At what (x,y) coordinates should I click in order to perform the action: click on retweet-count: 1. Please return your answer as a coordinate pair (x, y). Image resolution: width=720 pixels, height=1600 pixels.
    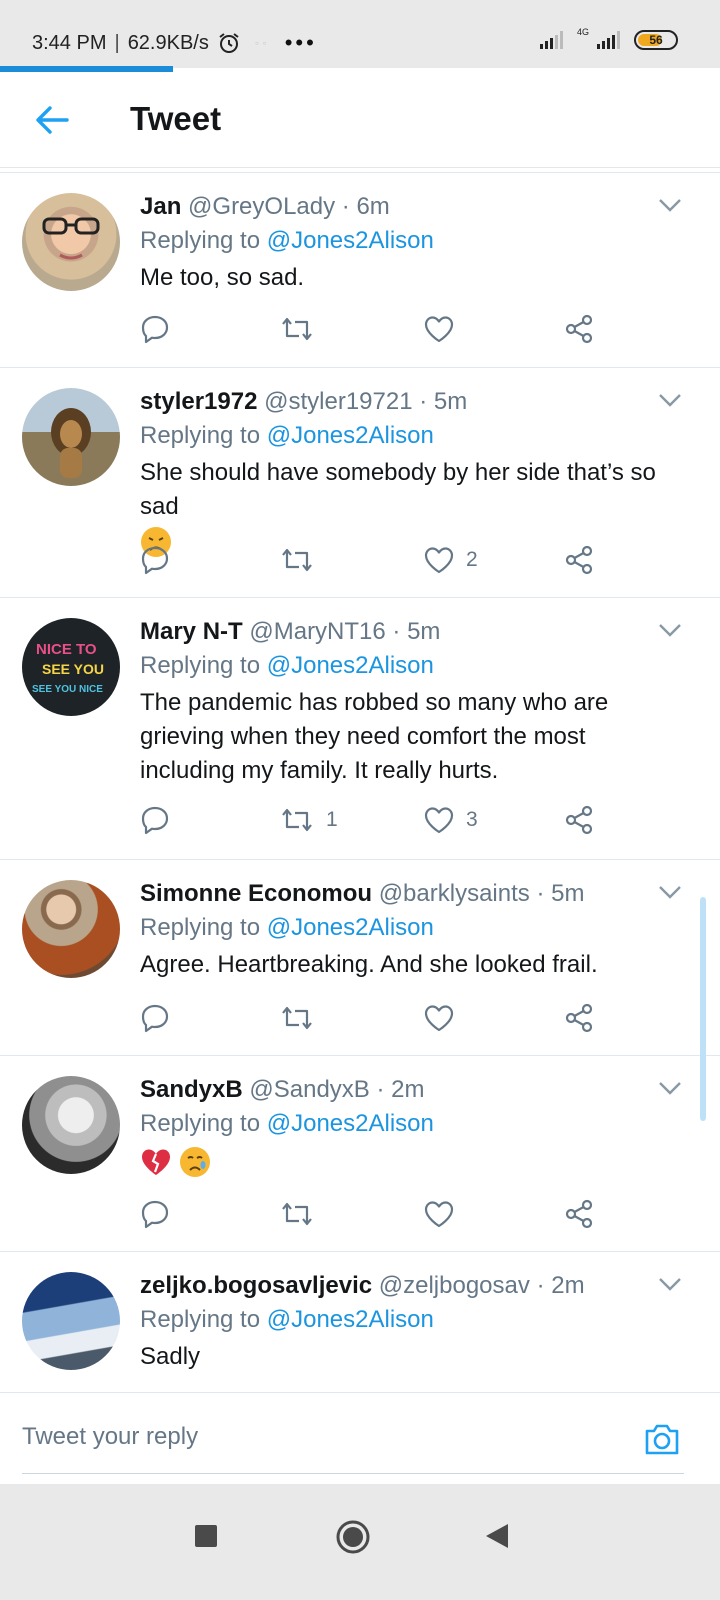
    Looking at the image, I should click on (332, 819).